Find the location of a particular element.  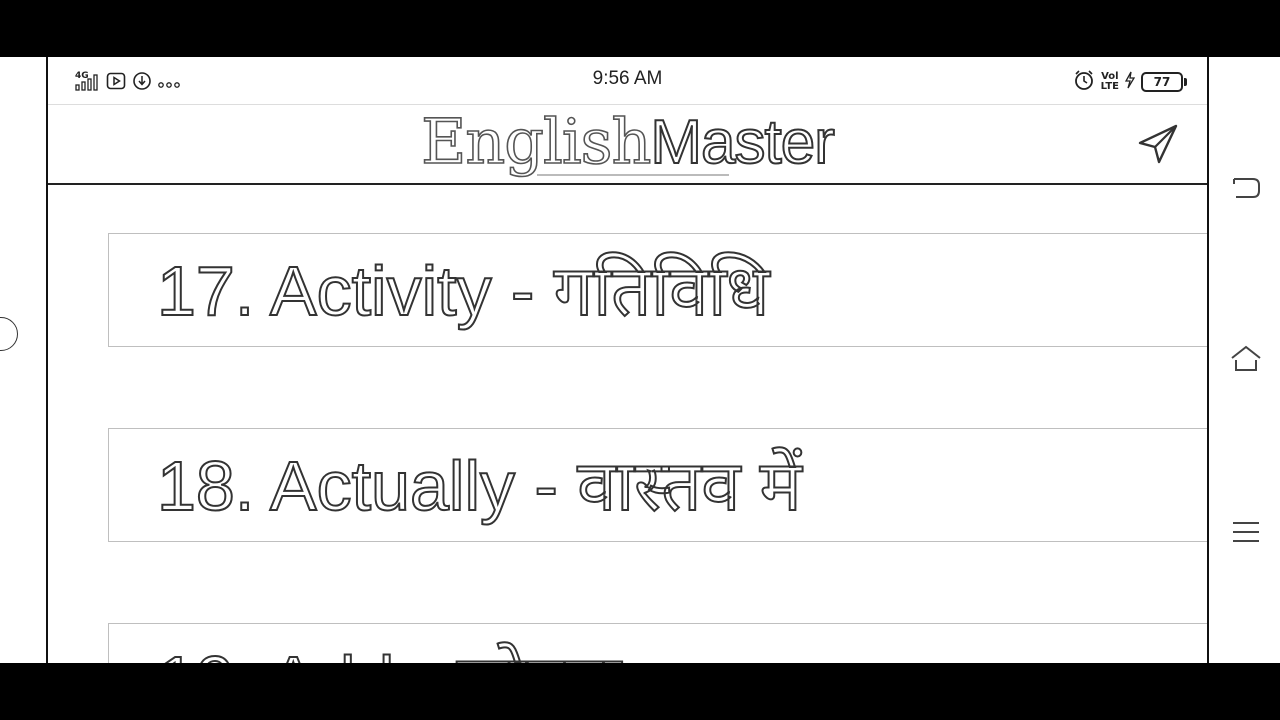

home-button is located at coordinates (1246, 360).